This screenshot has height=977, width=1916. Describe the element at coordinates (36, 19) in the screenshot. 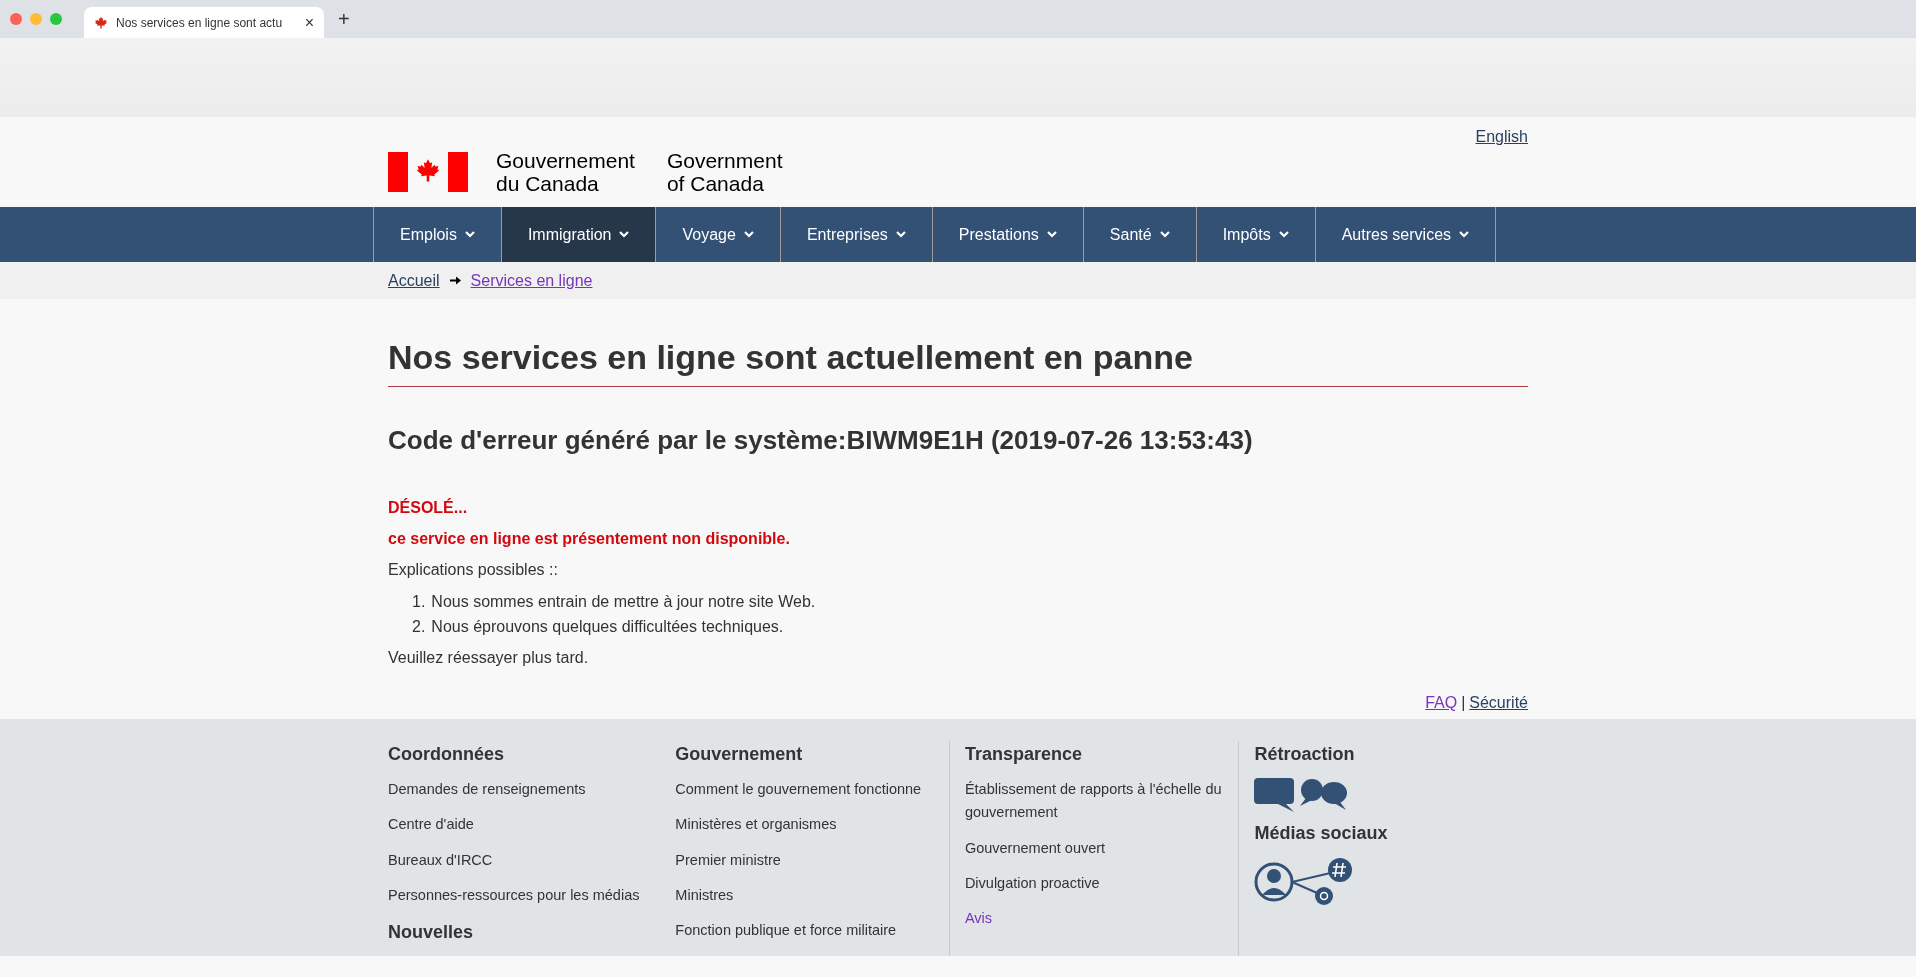

I see `minimize-window-icon` at that location.